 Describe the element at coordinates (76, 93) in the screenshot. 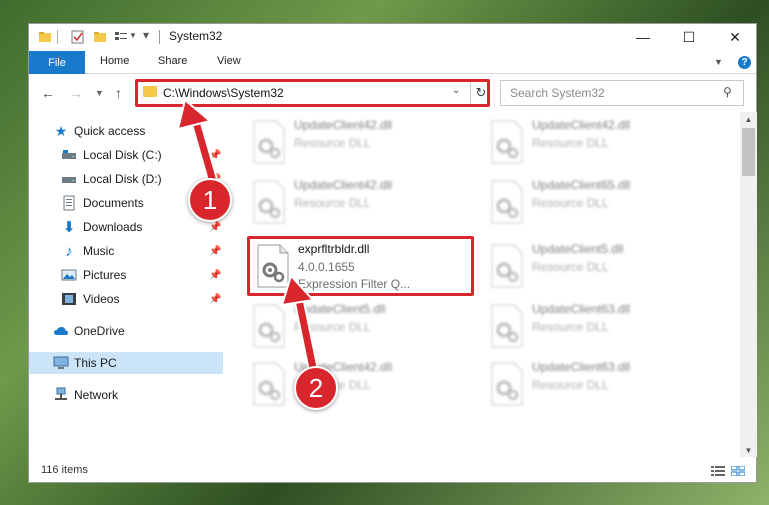

I see `forward-icon: →` at that location.